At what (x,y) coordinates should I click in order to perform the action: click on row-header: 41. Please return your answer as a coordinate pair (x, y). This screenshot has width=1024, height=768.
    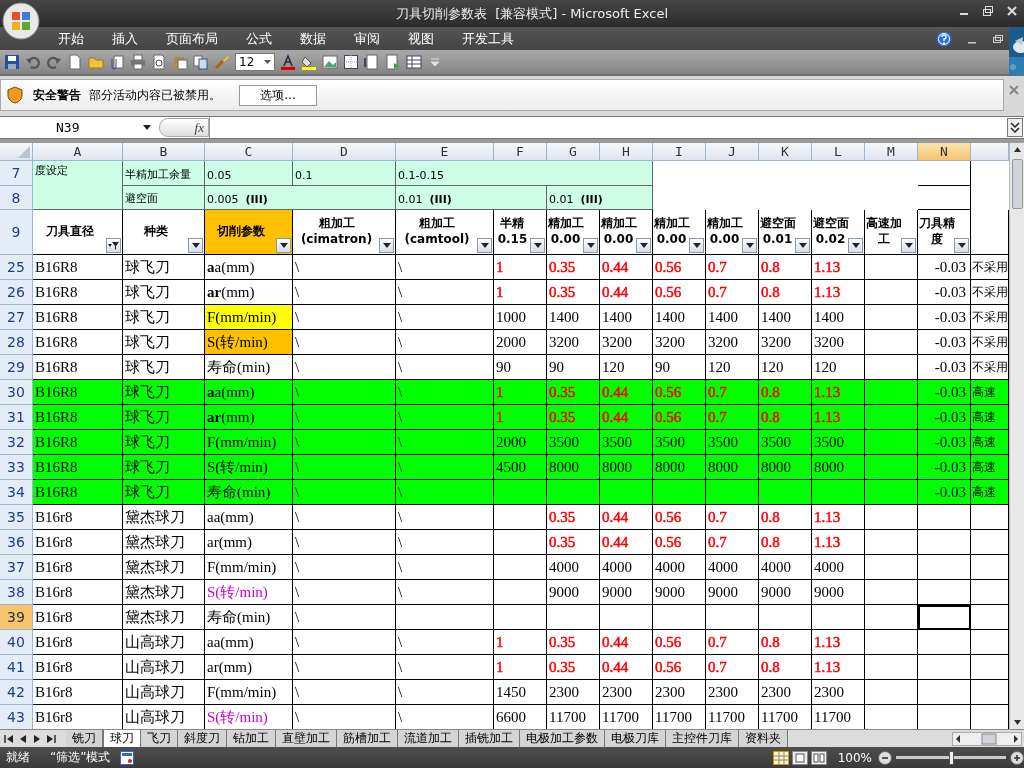
    Looking at the image, I should click on (16, 667).